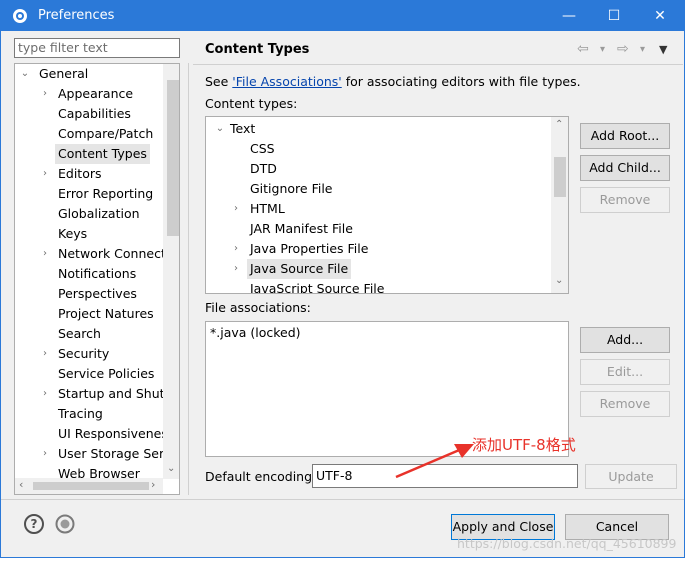 The height and width of the screenshot is (562, 689). Describe the element at coordinates (99, 214) in the screenshot. I see `tree-item: Globalization` at that location.